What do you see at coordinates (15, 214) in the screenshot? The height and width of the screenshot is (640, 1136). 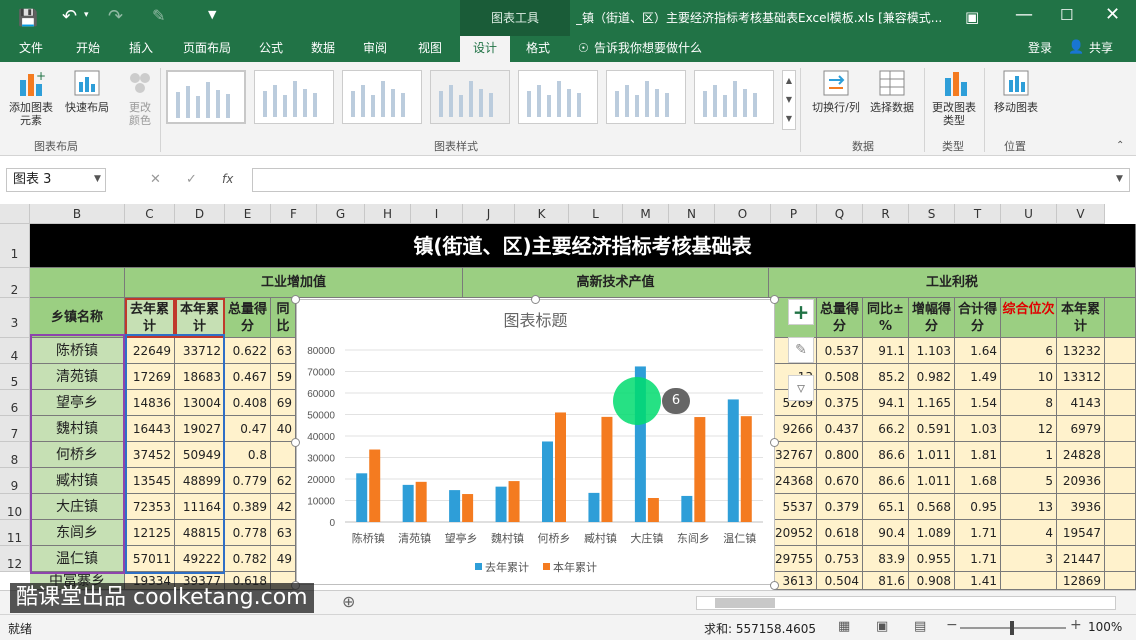 I see `select-all-corner` at bounding box center [15, 214].